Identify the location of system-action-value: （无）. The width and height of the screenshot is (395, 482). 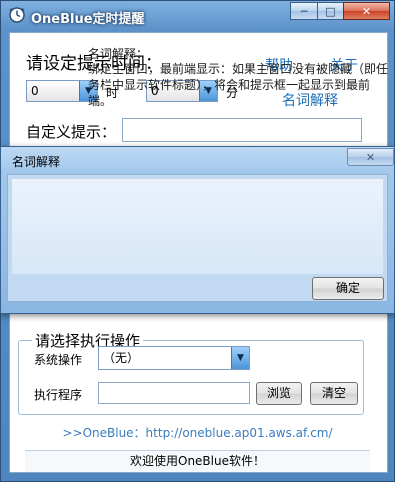
(165, 358).